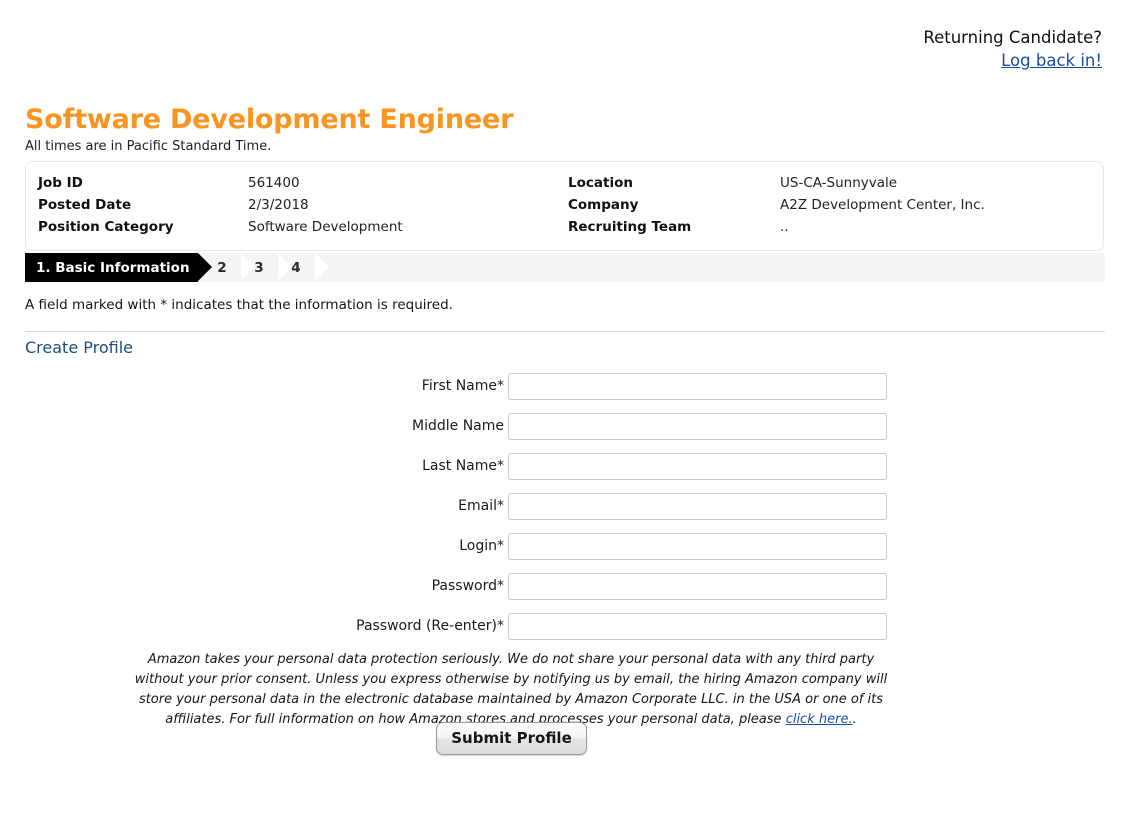 Image resolution: width=1132 pixels, height=830 pixels. Describe the element at coordinates (882, 205) in the screenshot. I see `job-info-value: A2Z Development Center, Inc.` at that location.